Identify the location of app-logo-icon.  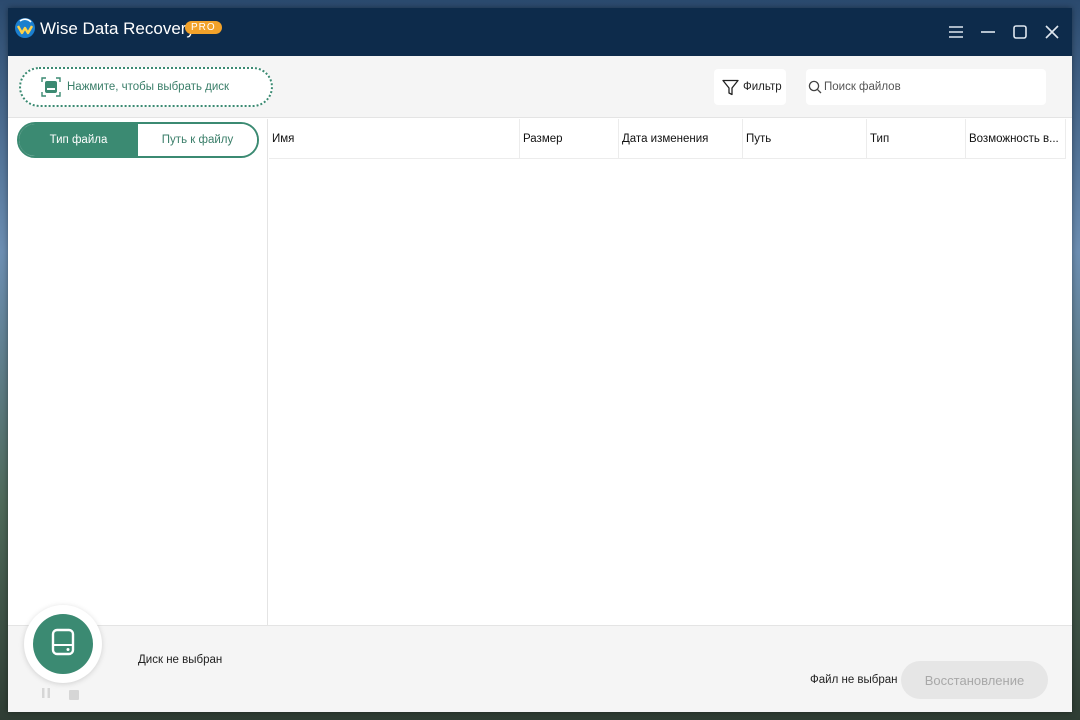
(25, 28).